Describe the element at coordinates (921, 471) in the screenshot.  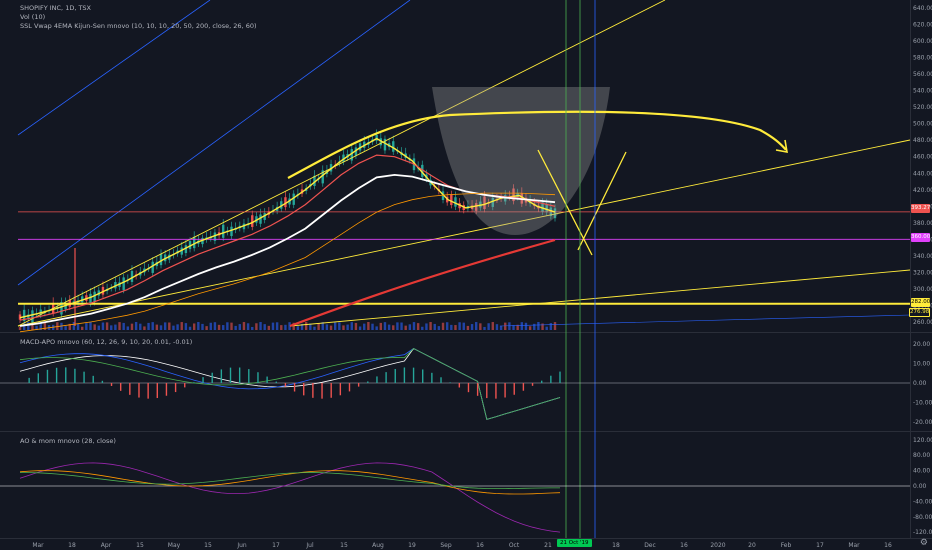
I see `ao-tick-label: 40.00` at that location.